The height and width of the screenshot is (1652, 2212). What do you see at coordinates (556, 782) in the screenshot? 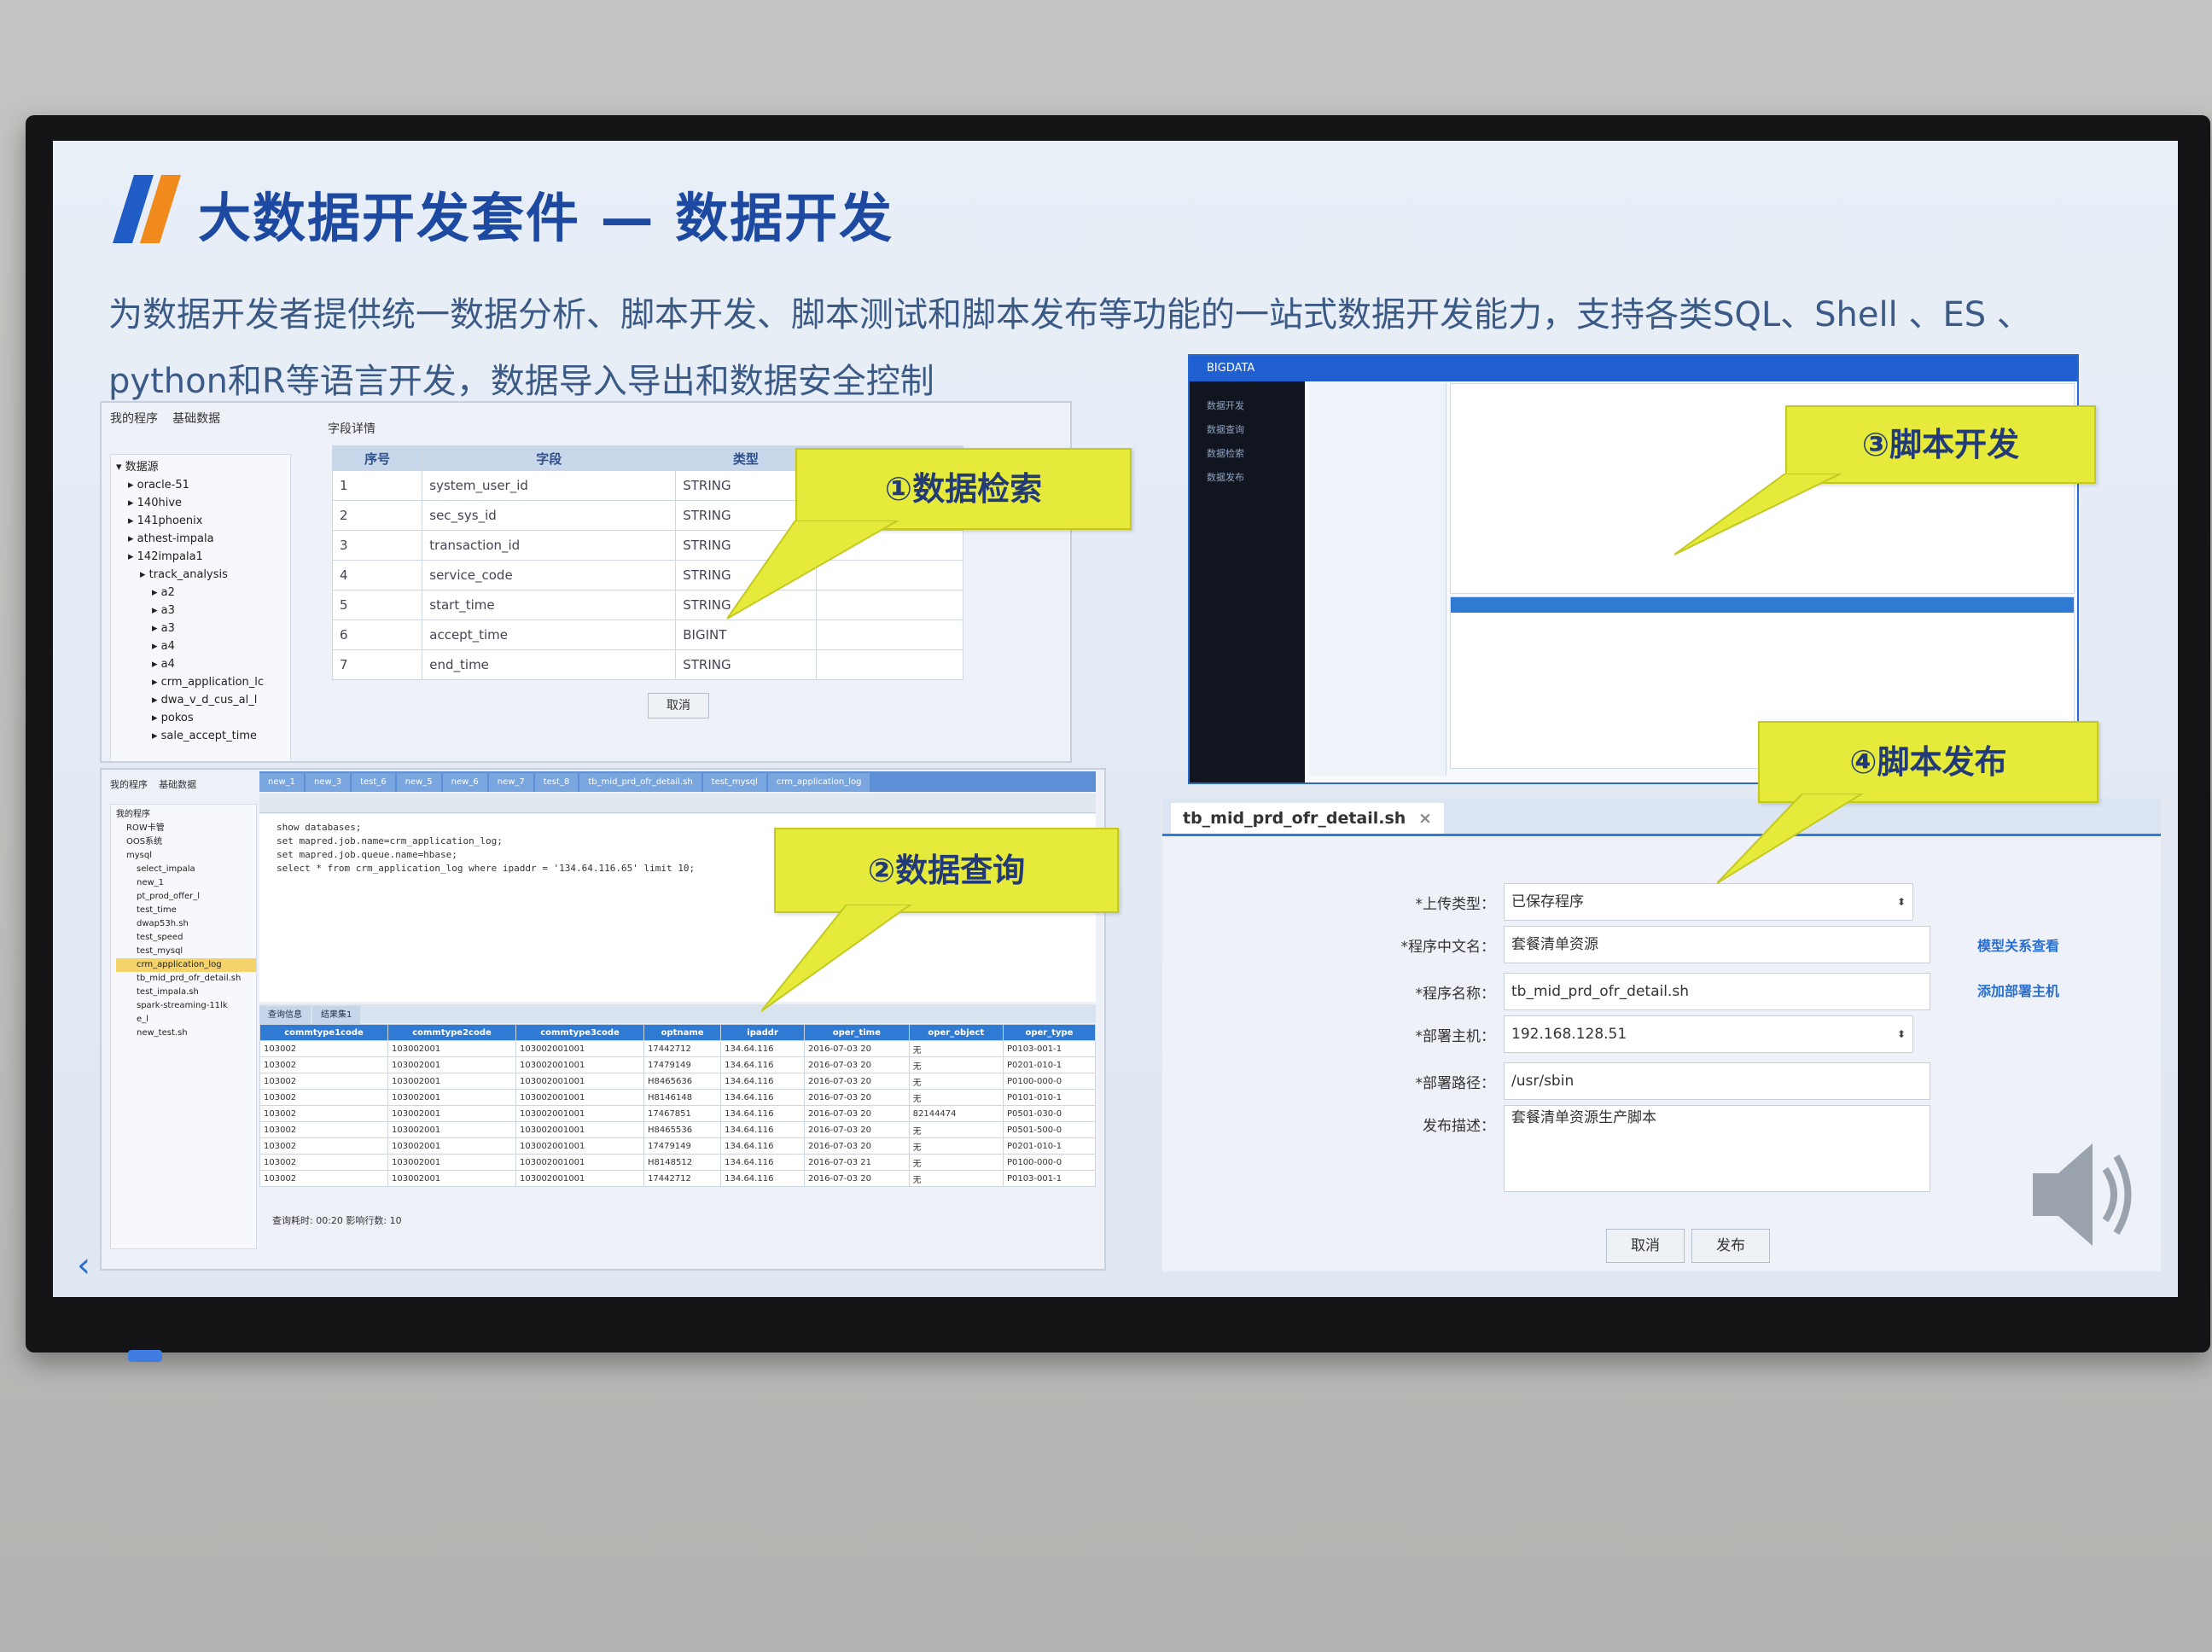
I see `editor-tab: test_8` at bounding box center [556, 782].